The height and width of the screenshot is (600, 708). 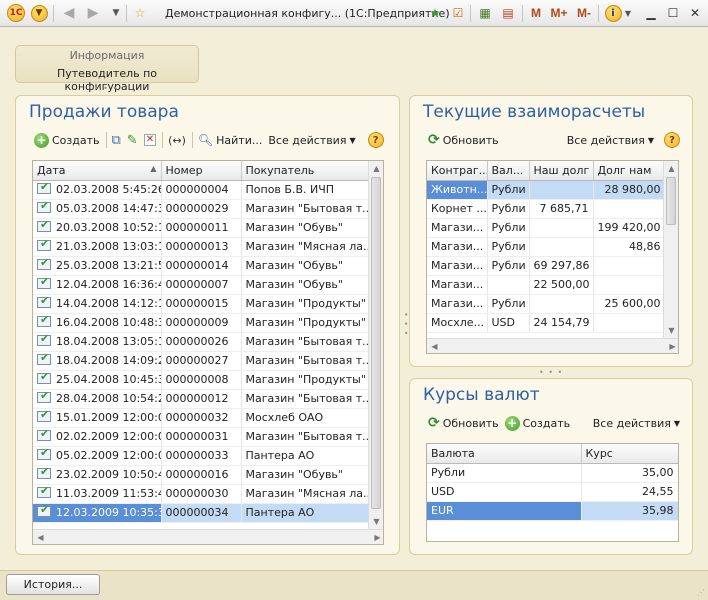 I want to click on cell-date: 23.02.2009 10:50:42, so click(x=97, y=475).